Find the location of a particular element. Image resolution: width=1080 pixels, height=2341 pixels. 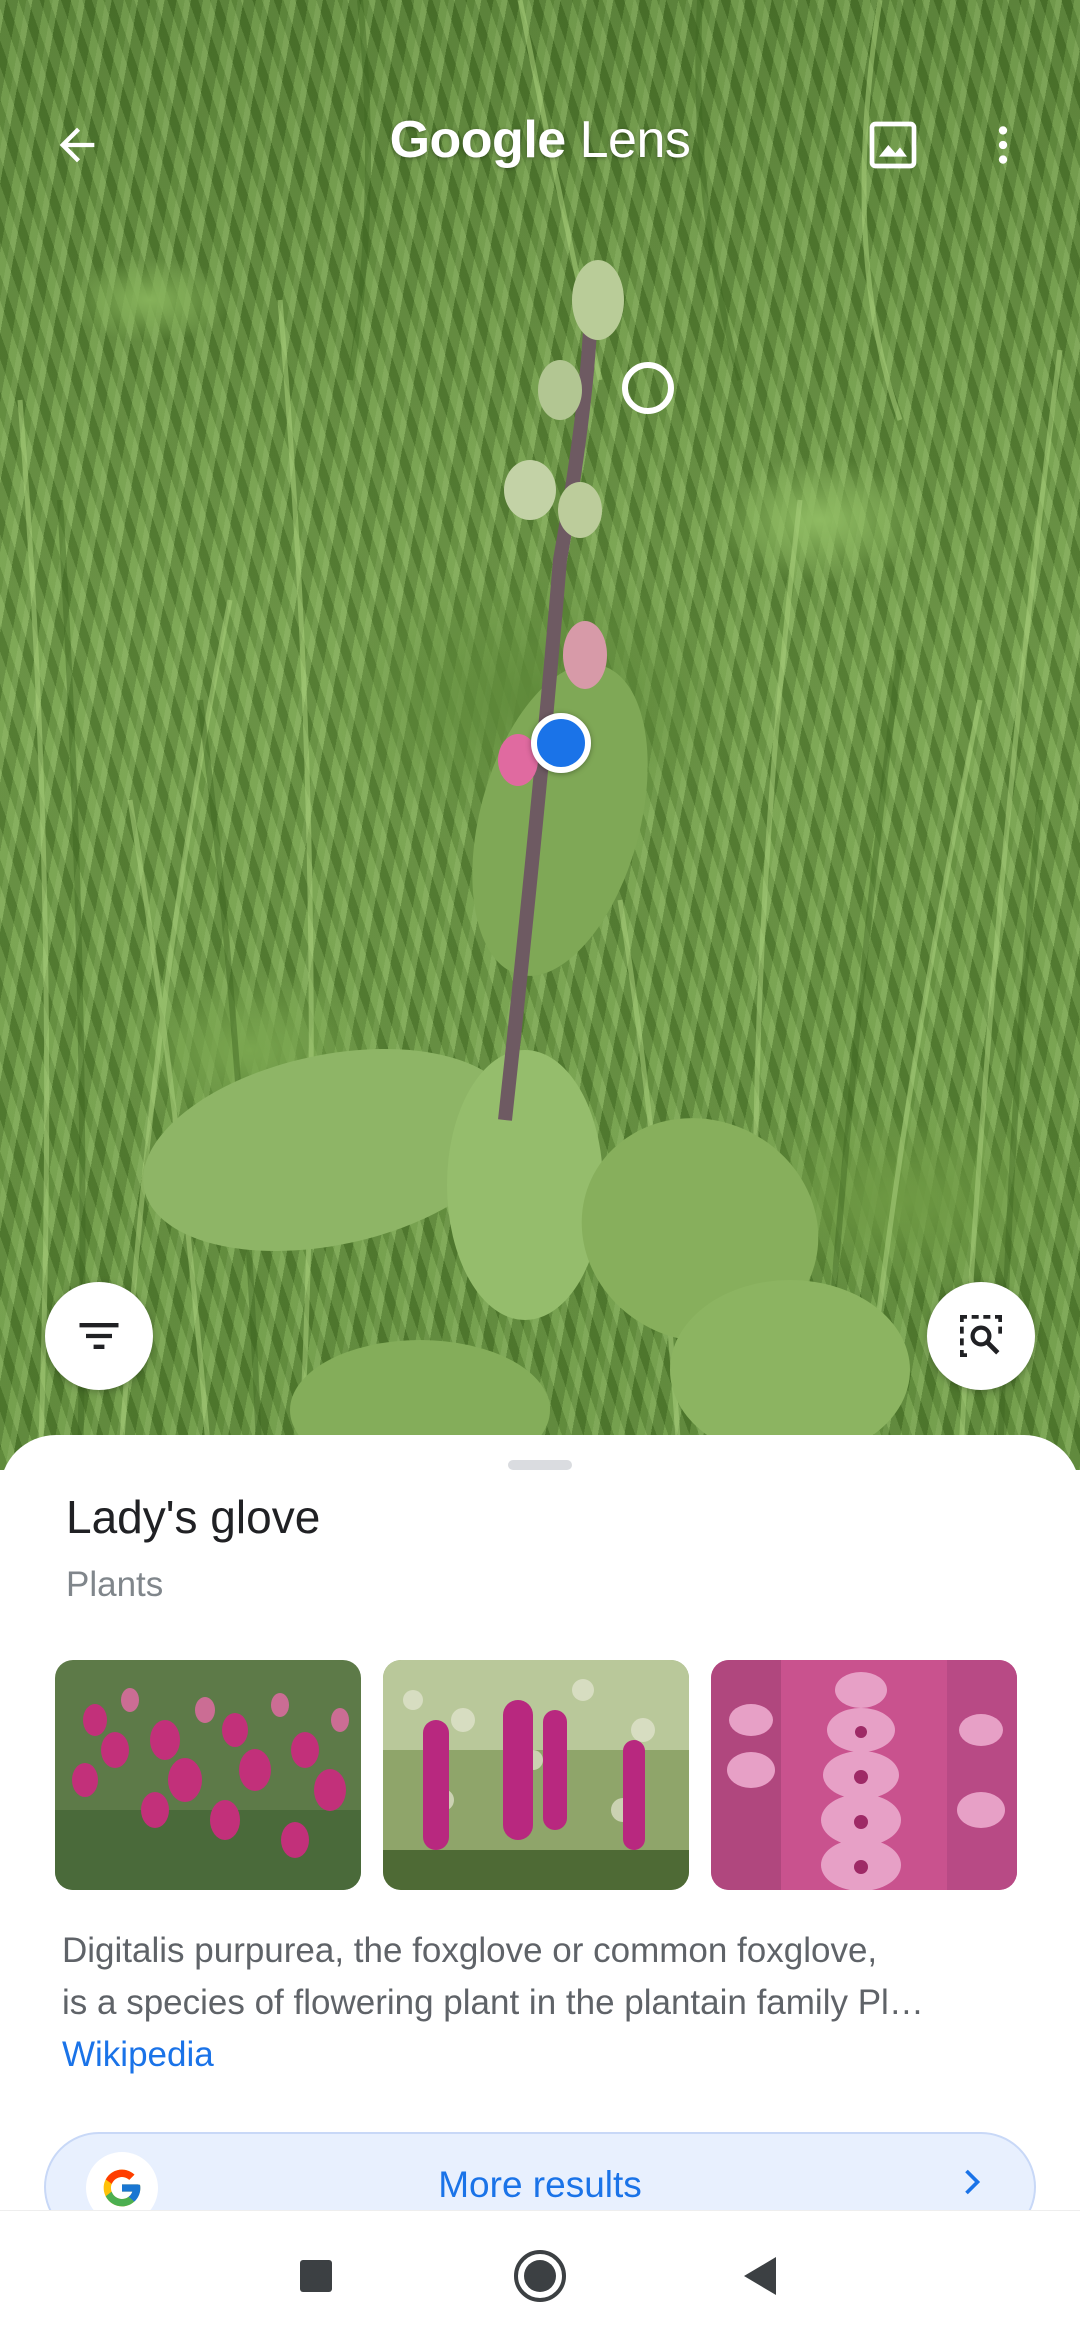

more-vert-icon is located at coordinates (1003, 145).